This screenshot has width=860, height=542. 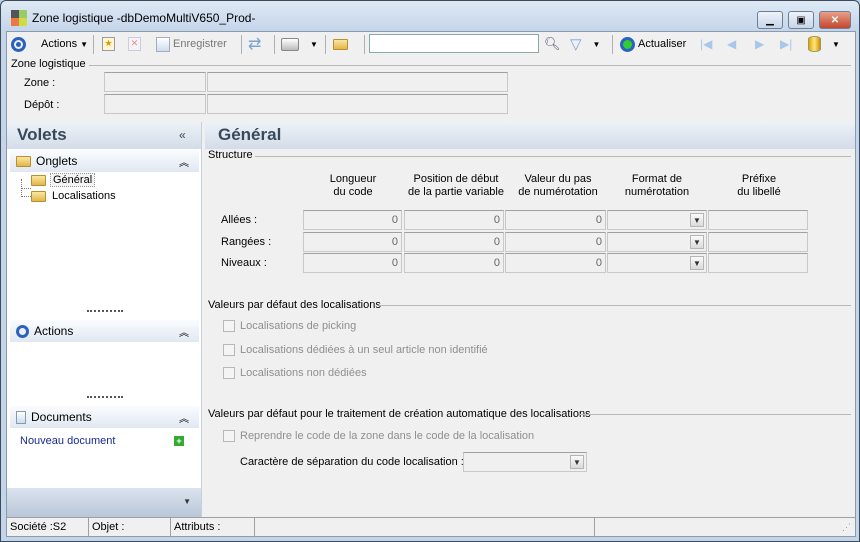 I want to click on save-label: Enregistrer, so click(x=200, y=44).